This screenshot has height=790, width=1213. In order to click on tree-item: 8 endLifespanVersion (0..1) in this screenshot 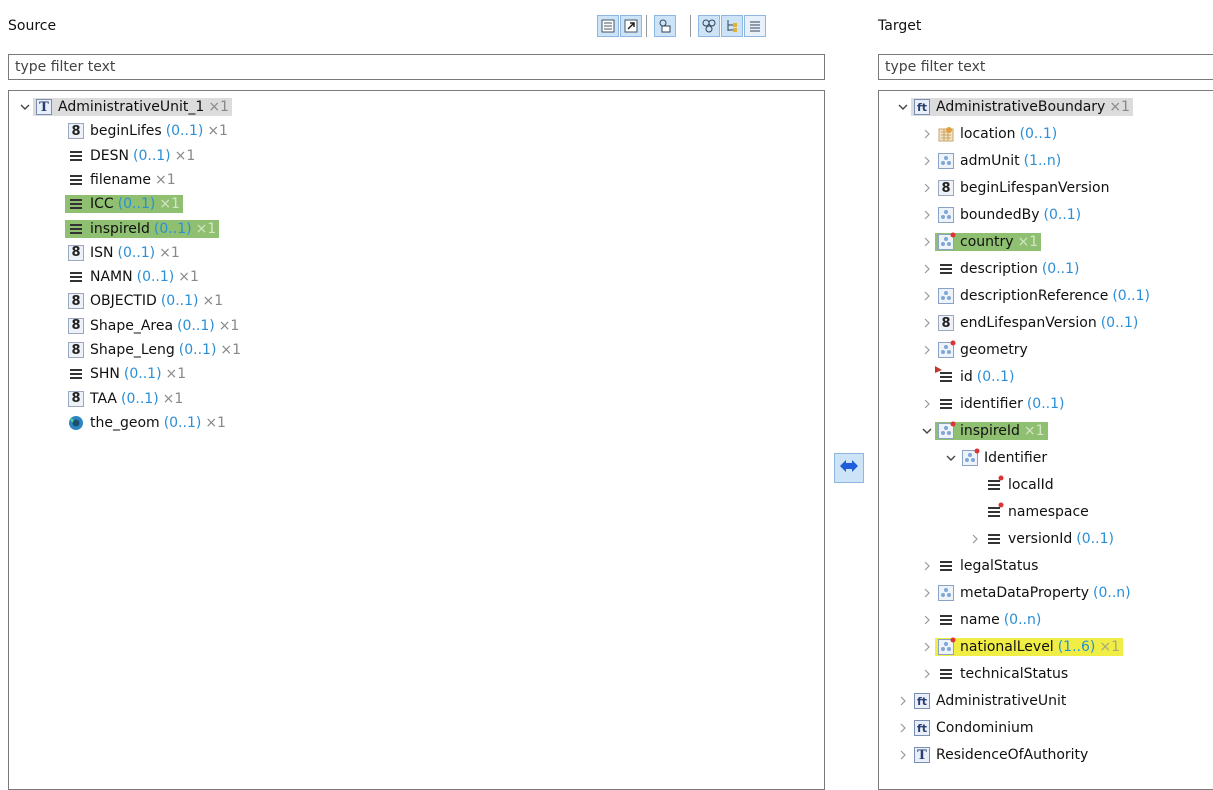, I will do `click(1030, 323)`.